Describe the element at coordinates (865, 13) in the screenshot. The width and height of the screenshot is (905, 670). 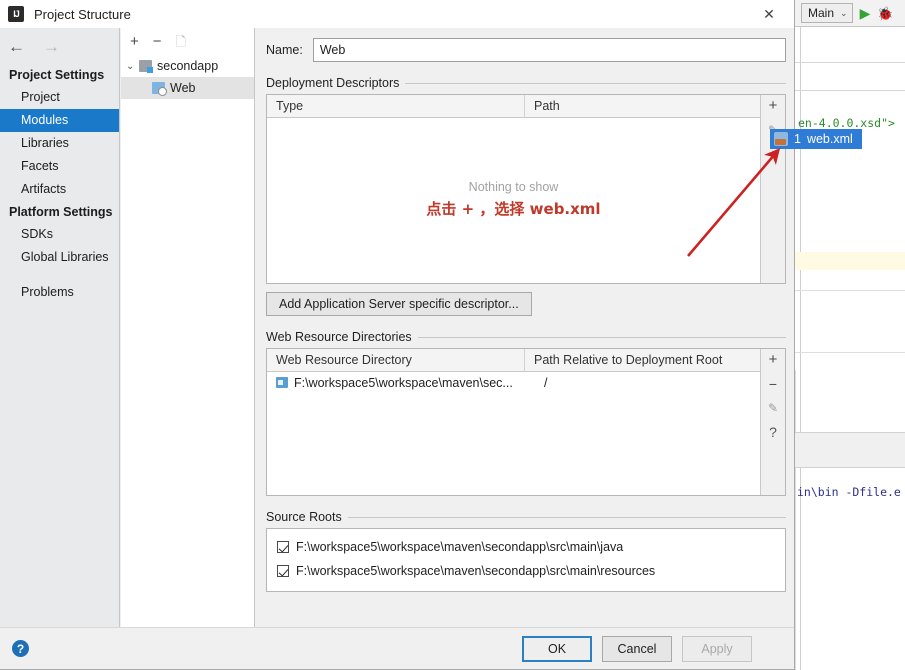
I see `run-icon: ▶` at that location.